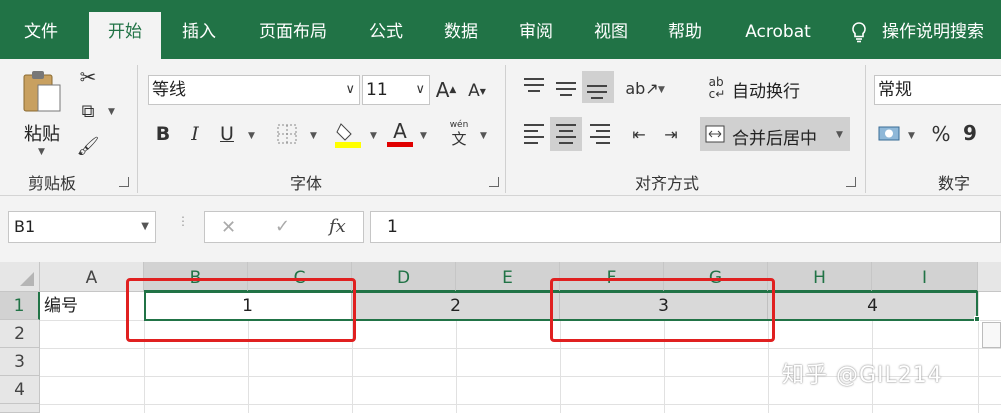  I want to click on align-left-icon, so click(534, 134).